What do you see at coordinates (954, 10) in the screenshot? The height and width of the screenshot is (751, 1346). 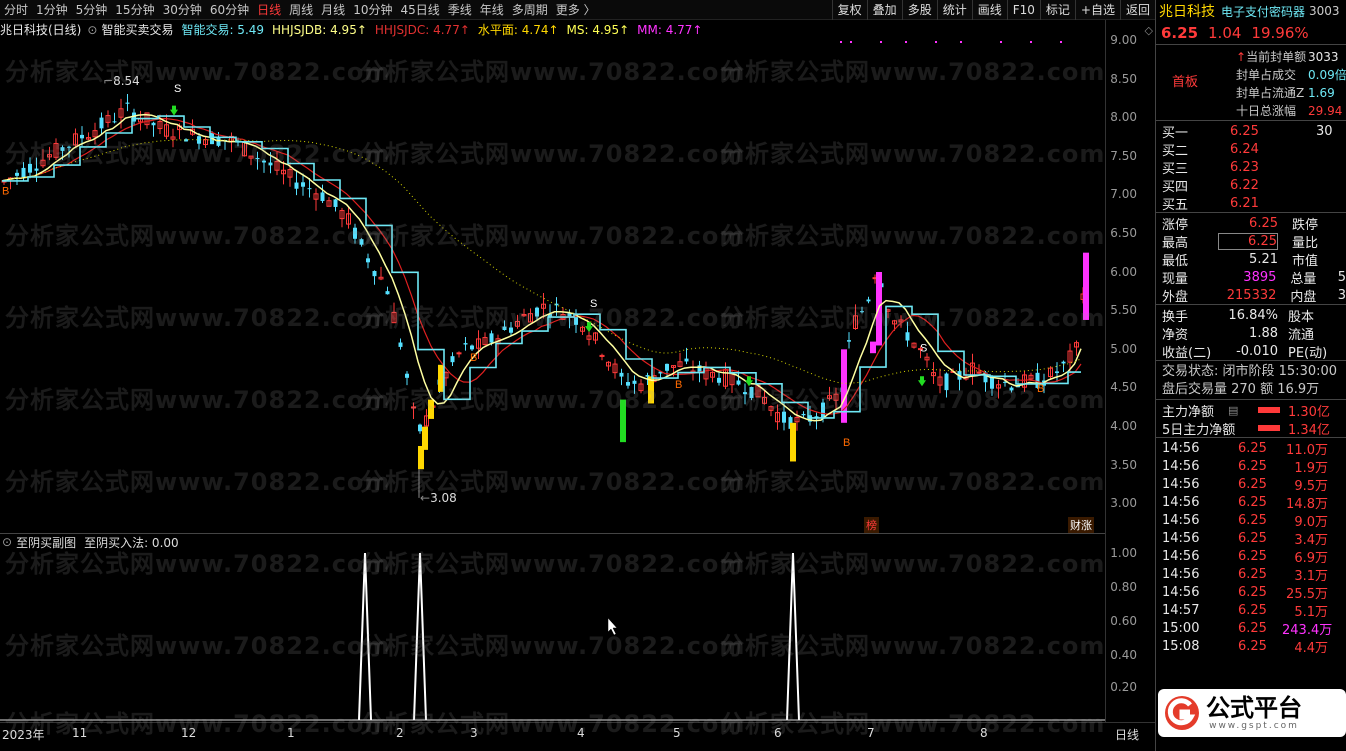 I see `stats-button: 统计` at bounding box center [954, 10].